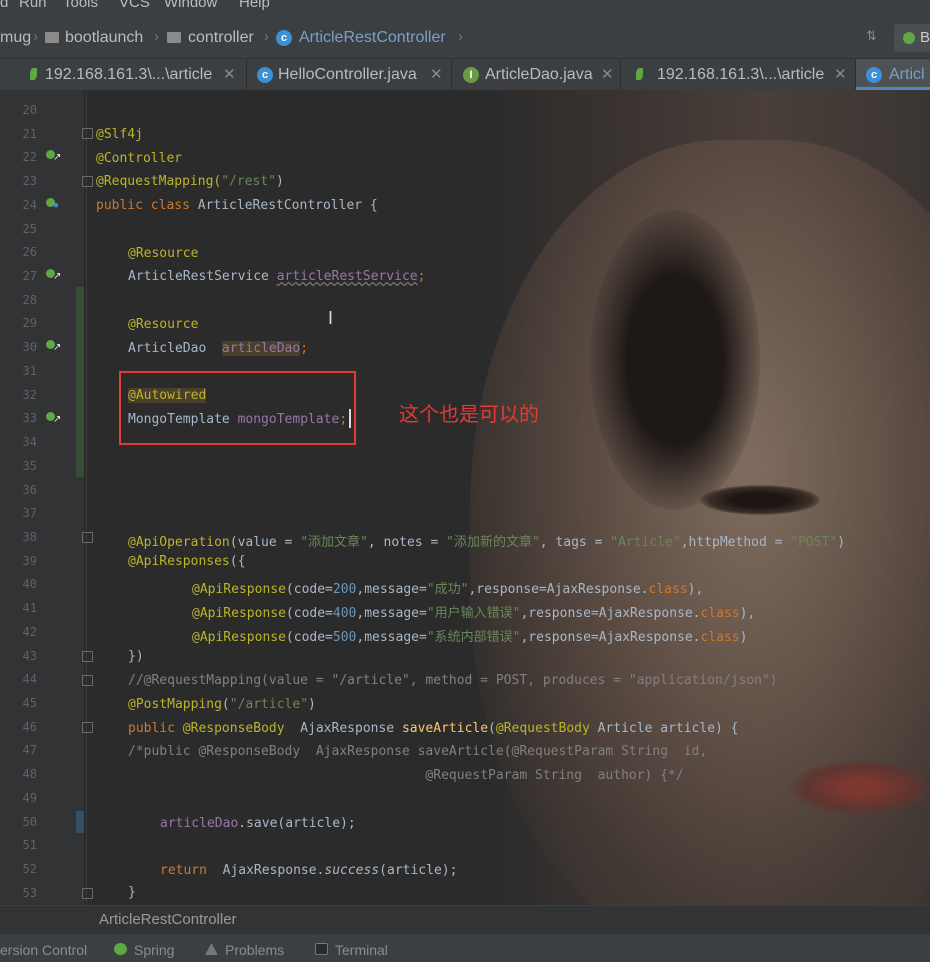  Describe the element at coordinates (53, 204) in the screenshot. I see `bean-class-icon: ●` at that location.